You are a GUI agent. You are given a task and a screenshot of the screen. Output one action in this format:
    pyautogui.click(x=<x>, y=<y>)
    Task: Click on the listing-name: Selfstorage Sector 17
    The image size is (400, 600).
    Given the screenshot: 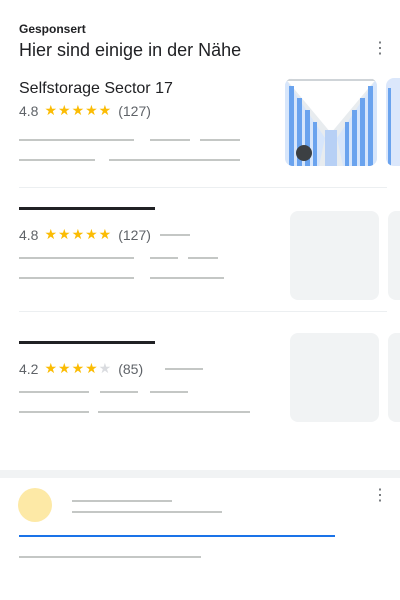 What is the action you would take?
    pyautogui.click(x=96, y=89)
    